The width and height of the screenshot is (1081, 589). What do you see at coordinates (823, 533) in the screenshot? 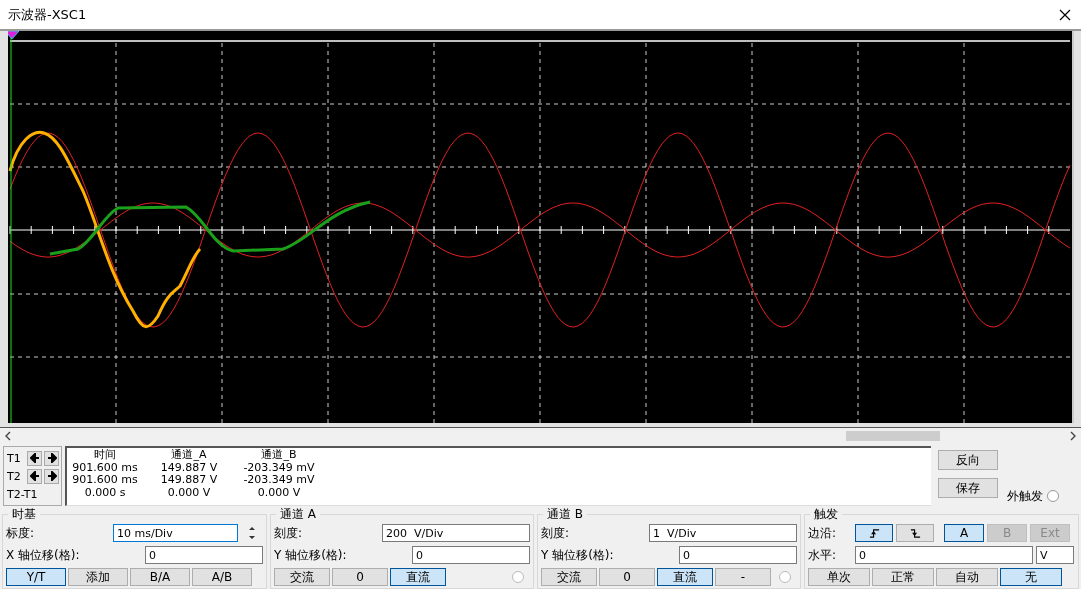
I see `field-label: 边沿:` at bounding box center [823, 533].